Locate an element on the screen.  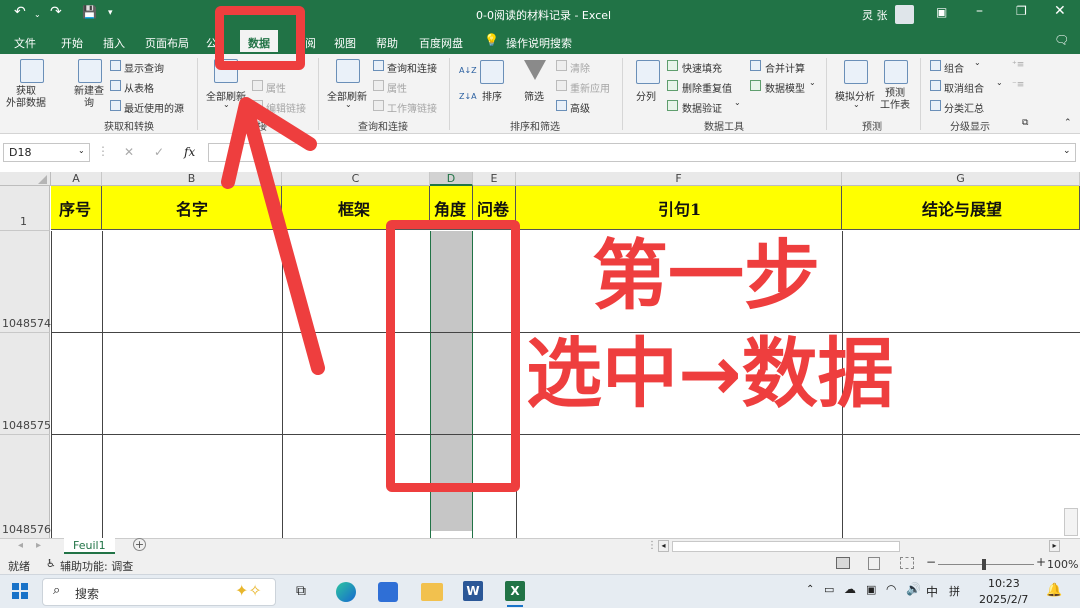
row-header: 1048574 is located at coordinates (25, 282).